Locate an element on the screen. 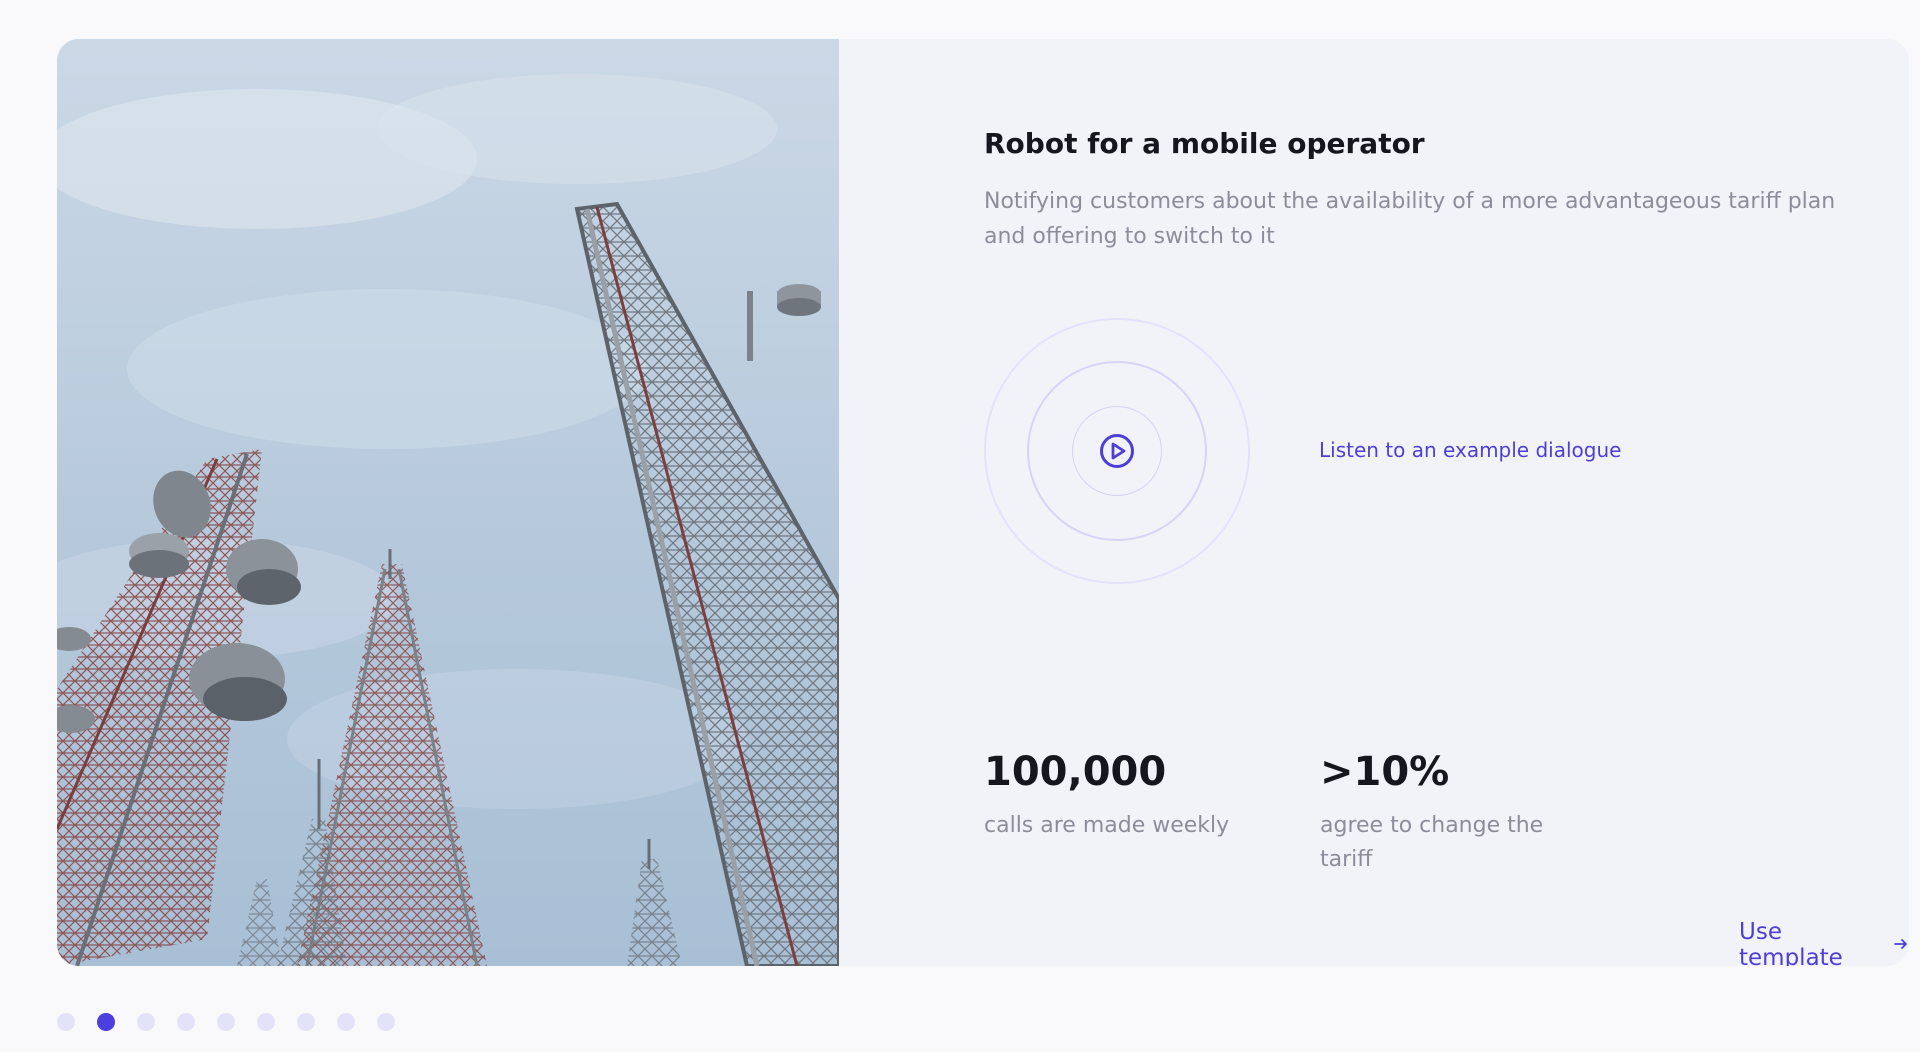  use-template-button: Use template is located at coordinates (1824, 942).